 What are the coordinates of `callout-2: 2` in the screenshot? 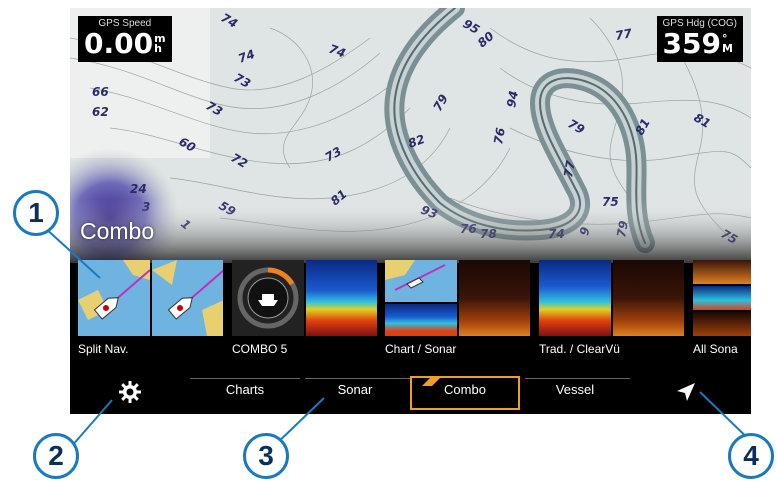 It's located at (56, 456).